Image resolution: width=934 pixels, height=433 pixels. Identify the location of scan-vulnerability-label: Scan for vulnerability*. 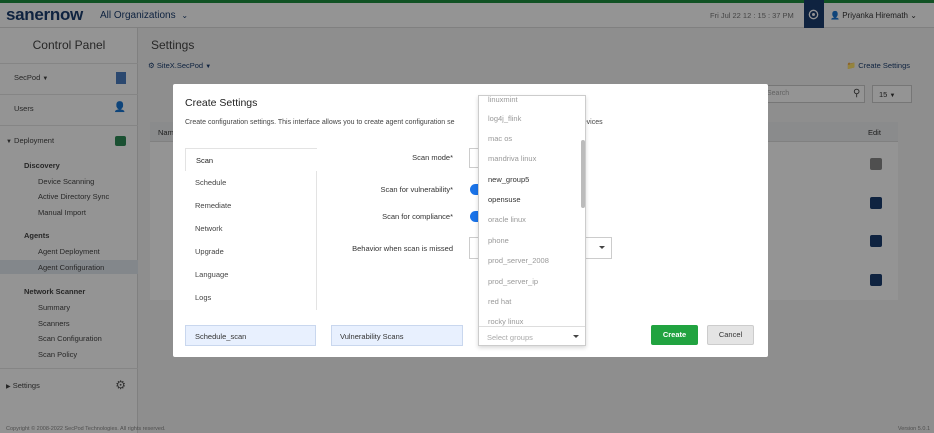
(416, 189).